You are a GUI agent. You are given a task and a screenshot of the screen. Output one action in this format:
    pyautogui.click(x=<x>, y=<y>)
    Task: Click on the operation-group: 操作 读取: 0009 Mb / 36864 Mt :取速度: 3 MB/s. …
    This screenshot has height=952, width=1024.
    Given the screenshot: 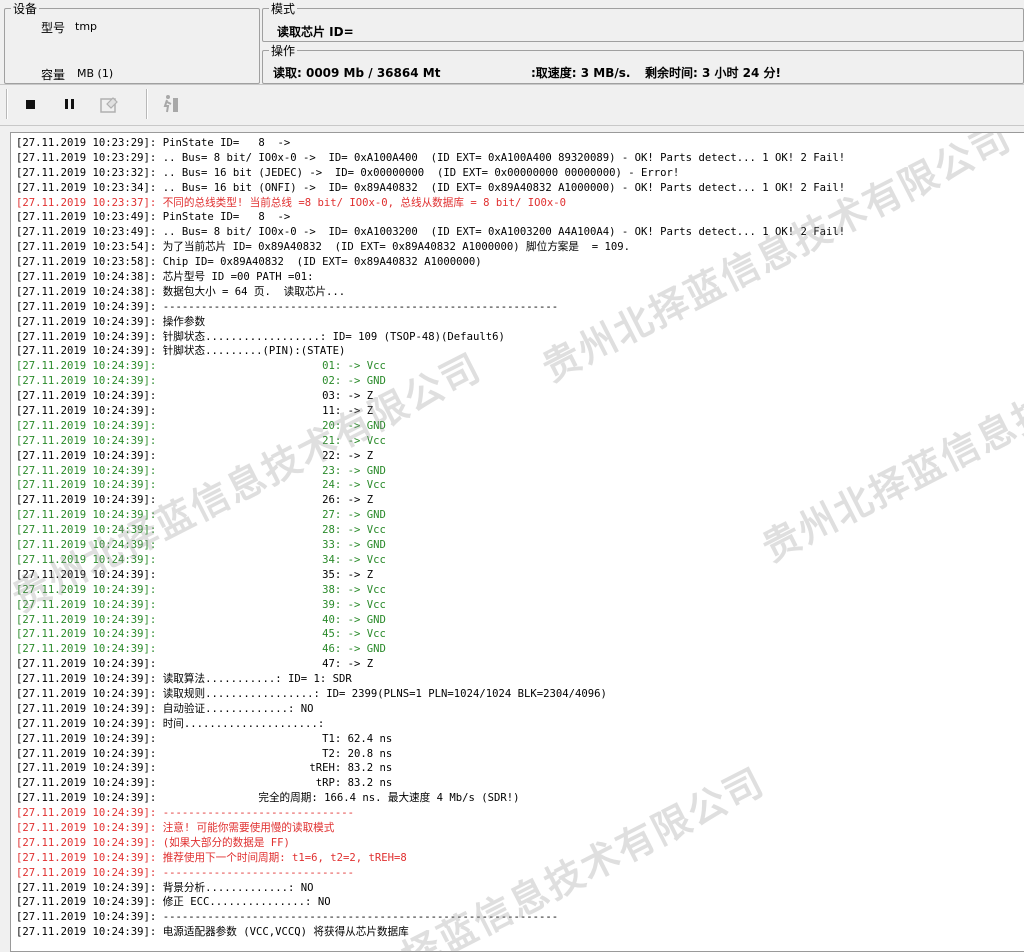 What is the action you would take?
    pyautogui.click(x=643, y=63)
    